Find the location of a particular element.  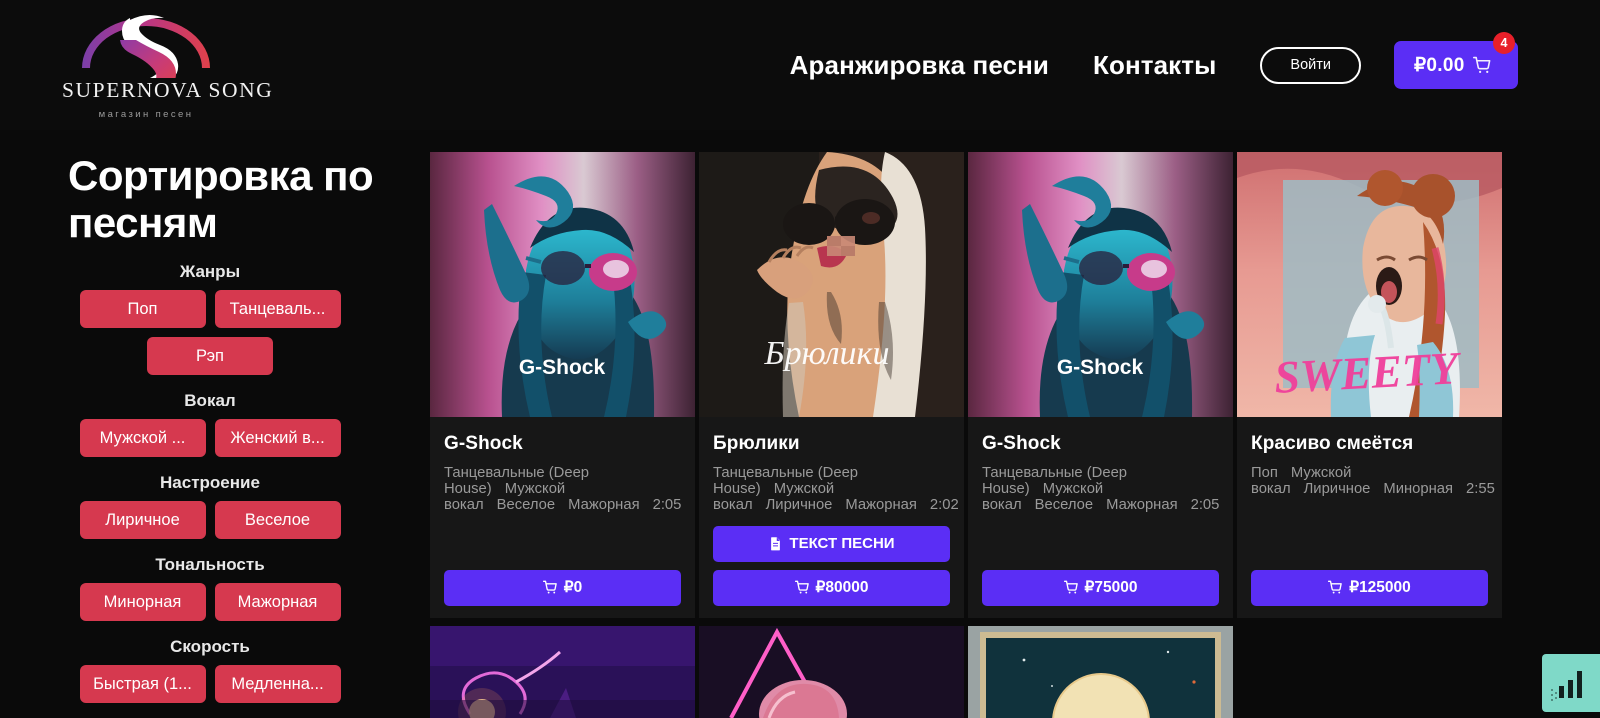

gshock-album-art-icon: G-Shock is located at coordinates (562, 284).